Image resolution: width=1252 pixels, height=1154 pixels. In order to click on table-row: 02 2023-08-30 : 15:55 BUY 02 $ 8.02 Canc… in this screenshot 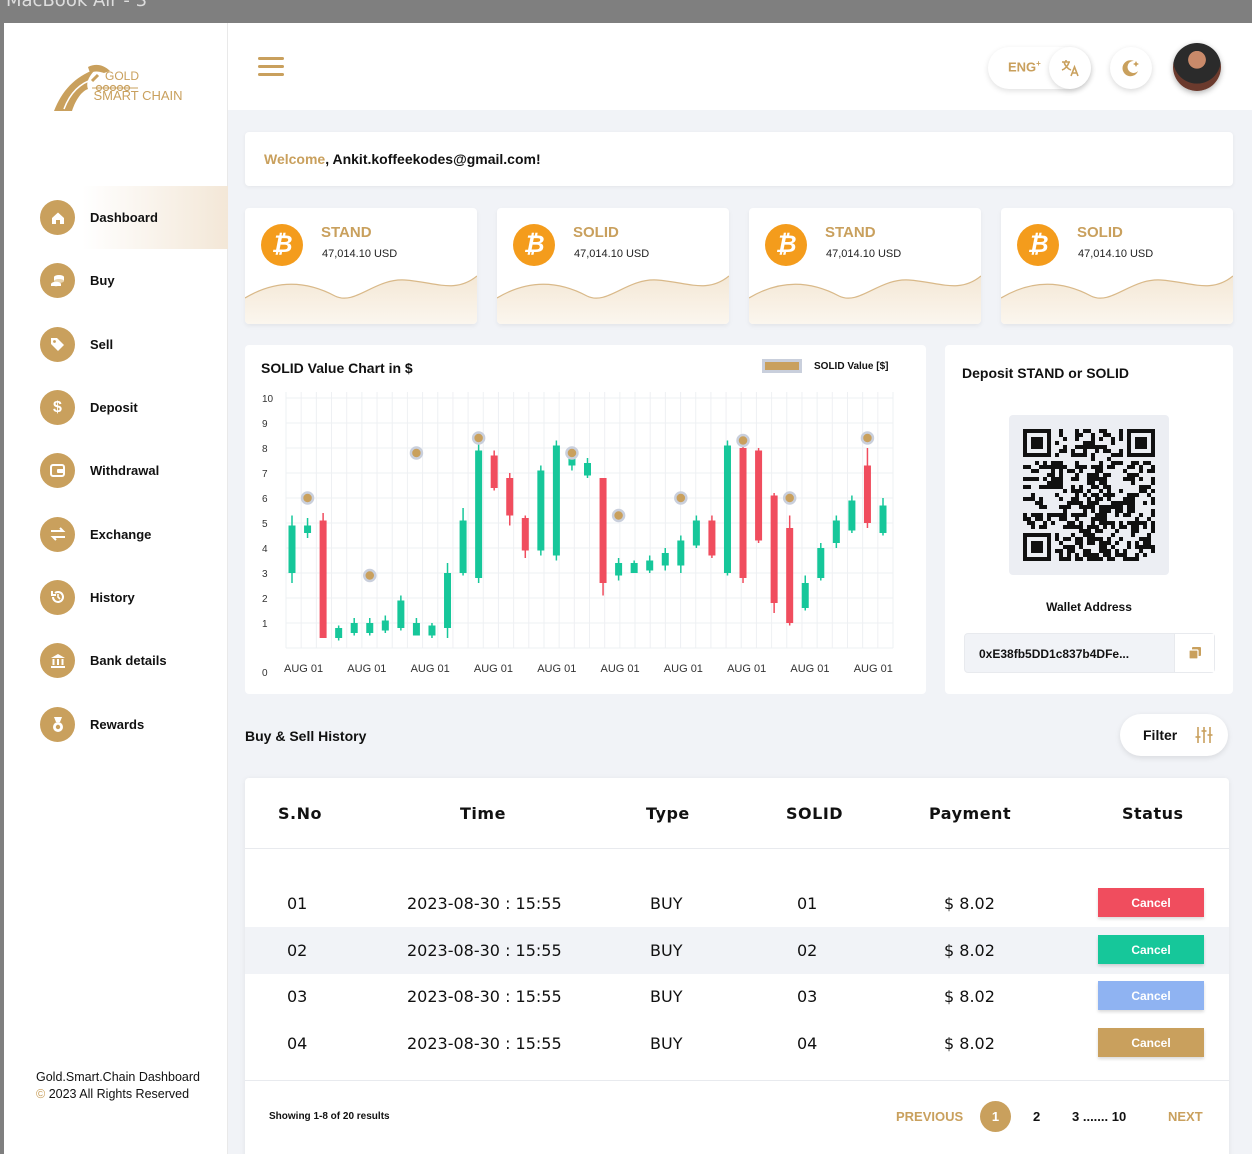, I will do `click(737, 950)`.